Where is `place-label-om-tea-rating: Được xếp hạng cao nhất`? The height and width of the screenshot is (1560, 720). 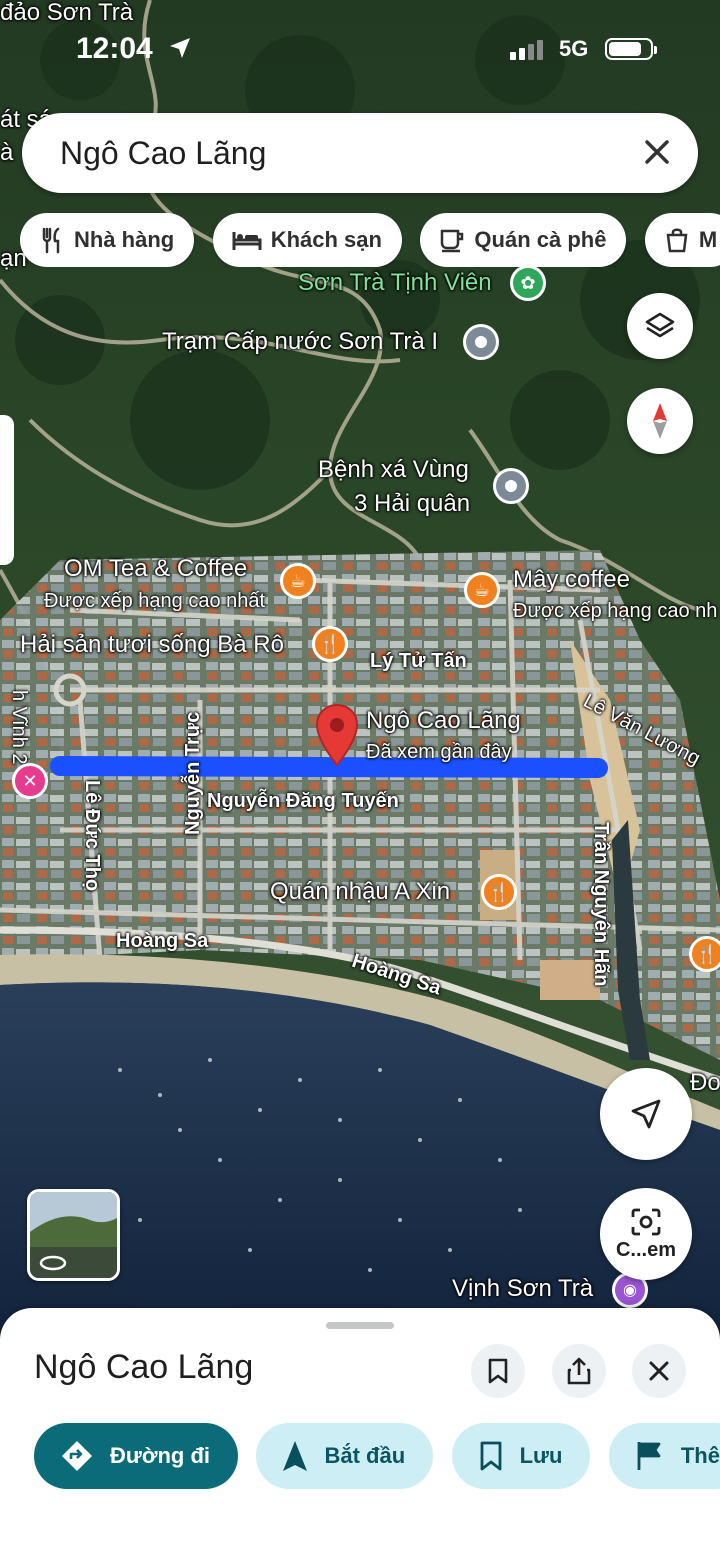 place-label-om-tea-rating: Được xếp hạng cao nhất is located at coordinates (155, 601).